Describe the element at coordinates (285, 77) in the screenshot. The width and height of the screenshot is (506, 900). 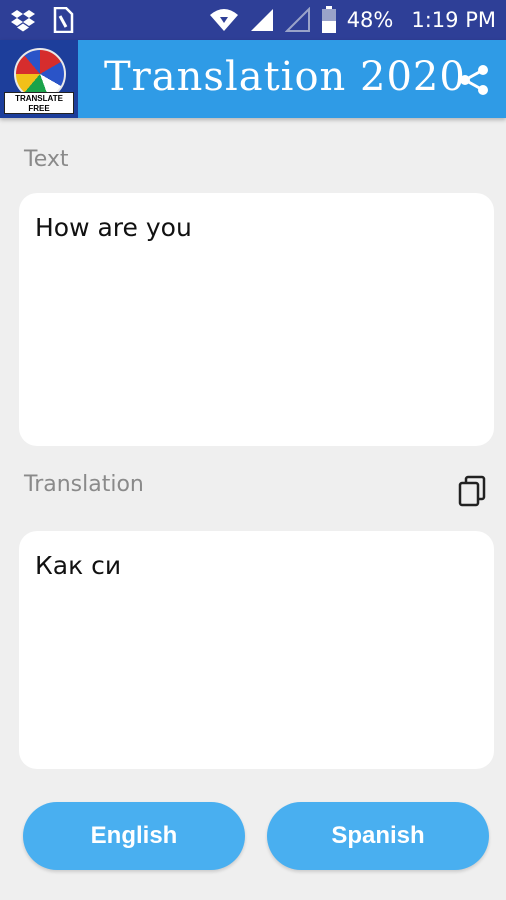
I see `app-title: Translation 2020` at that location.